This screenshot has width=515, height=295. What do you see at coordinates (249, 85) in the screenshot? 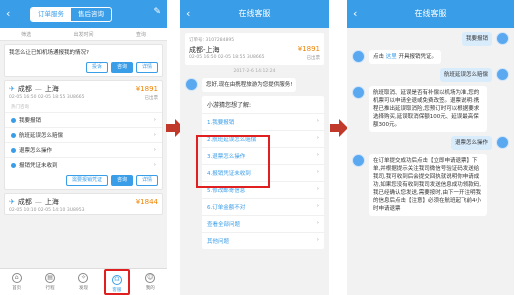
I see `message-text: 您好,现在由携程旅游为您提供服务!` at bounding box center [249, 85].